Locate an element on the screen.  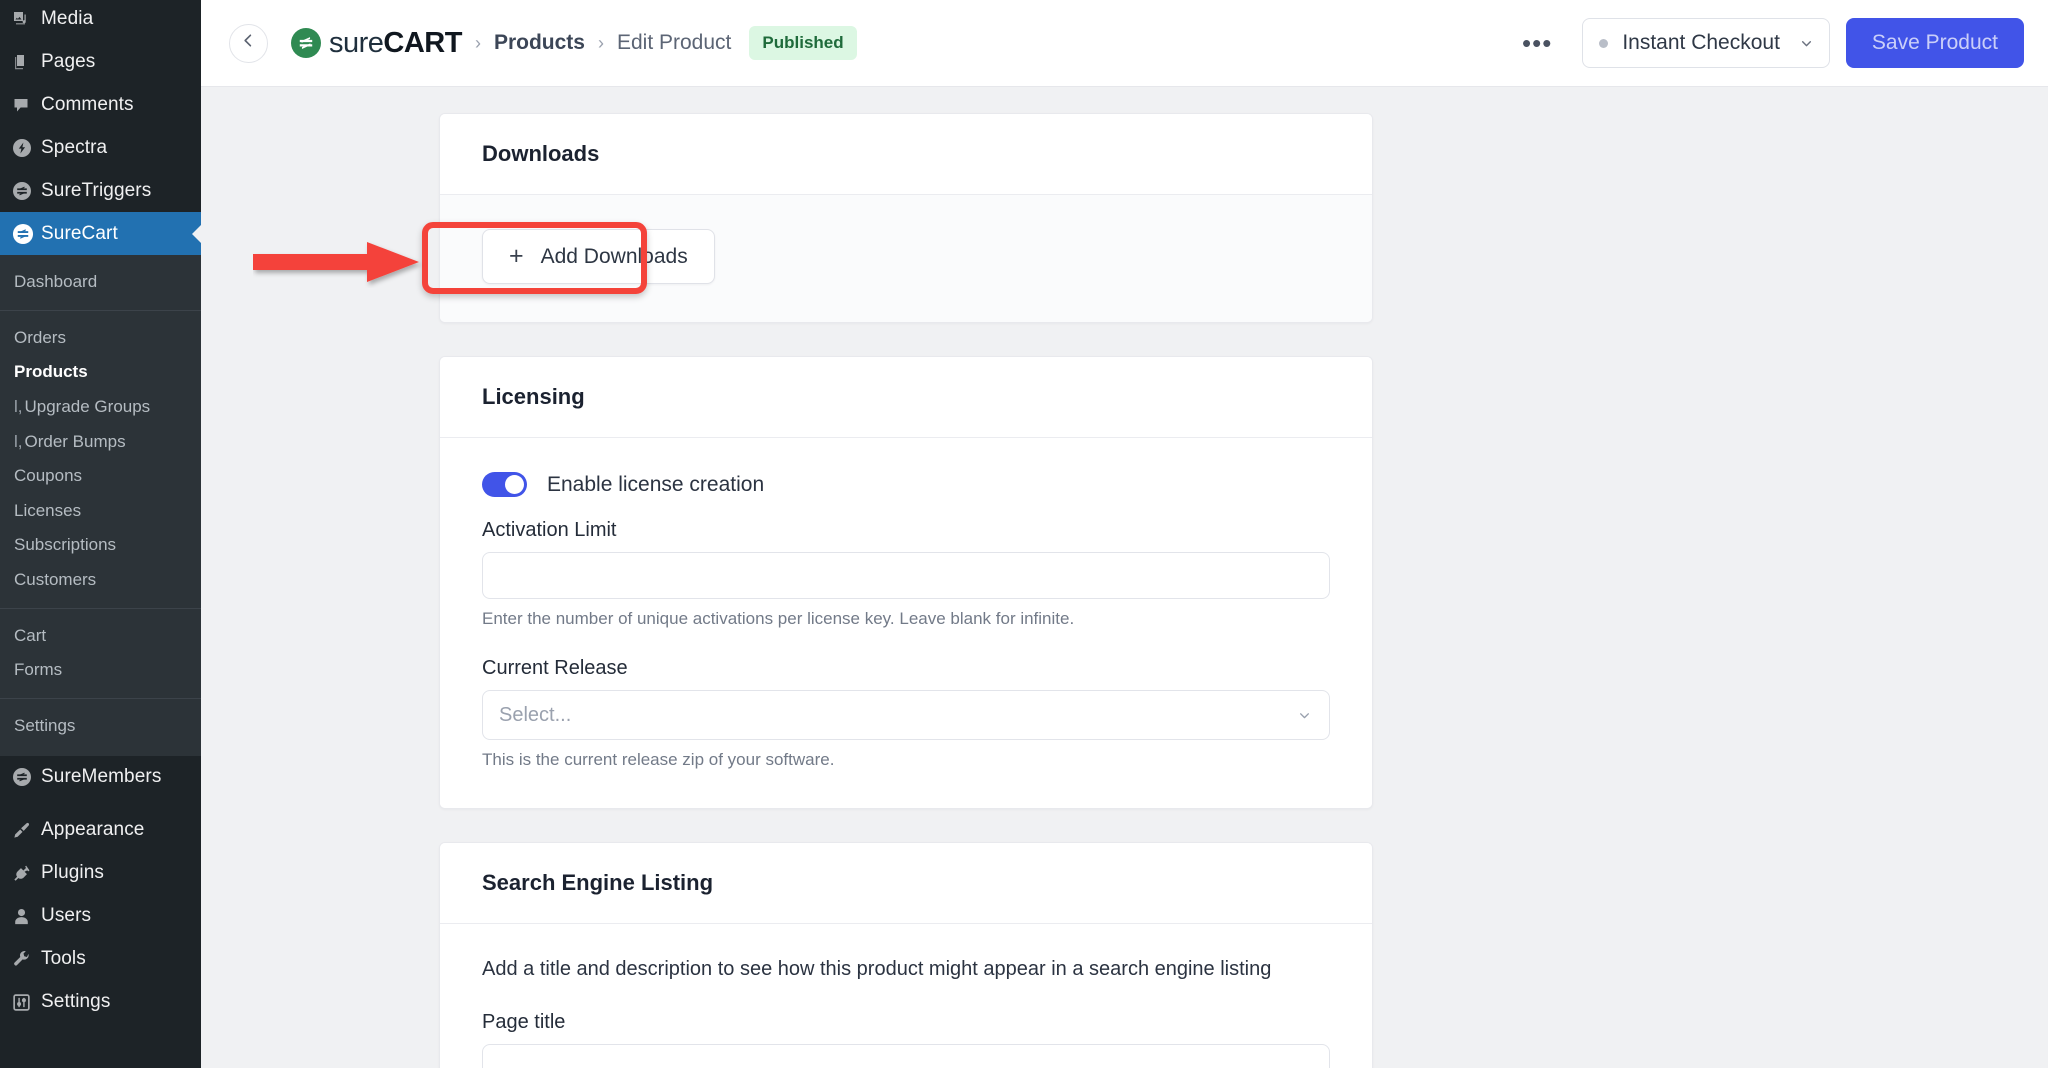
downloads-card: Downloads + Add Downloads is located at coordinates (906, 218).